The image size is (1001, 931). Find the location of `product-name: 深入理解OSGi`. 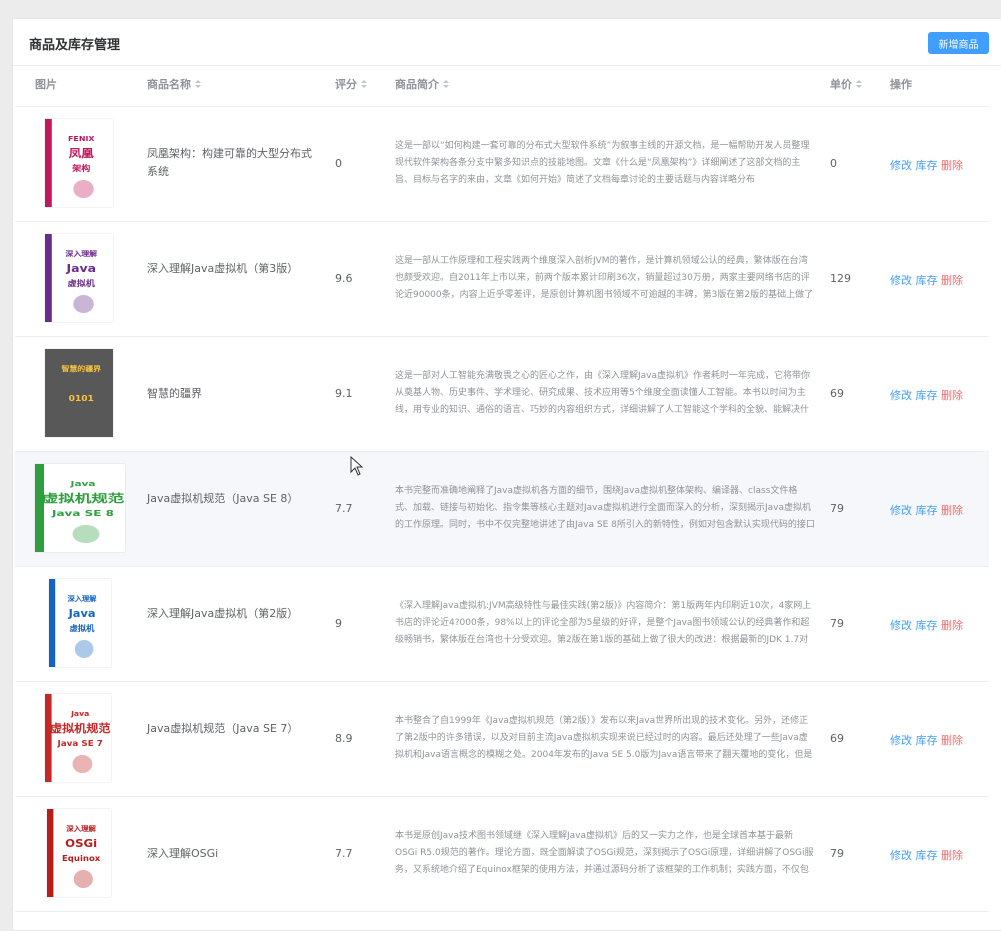

product-name: 深入理解OSGi is located at coordinates (183, 853).